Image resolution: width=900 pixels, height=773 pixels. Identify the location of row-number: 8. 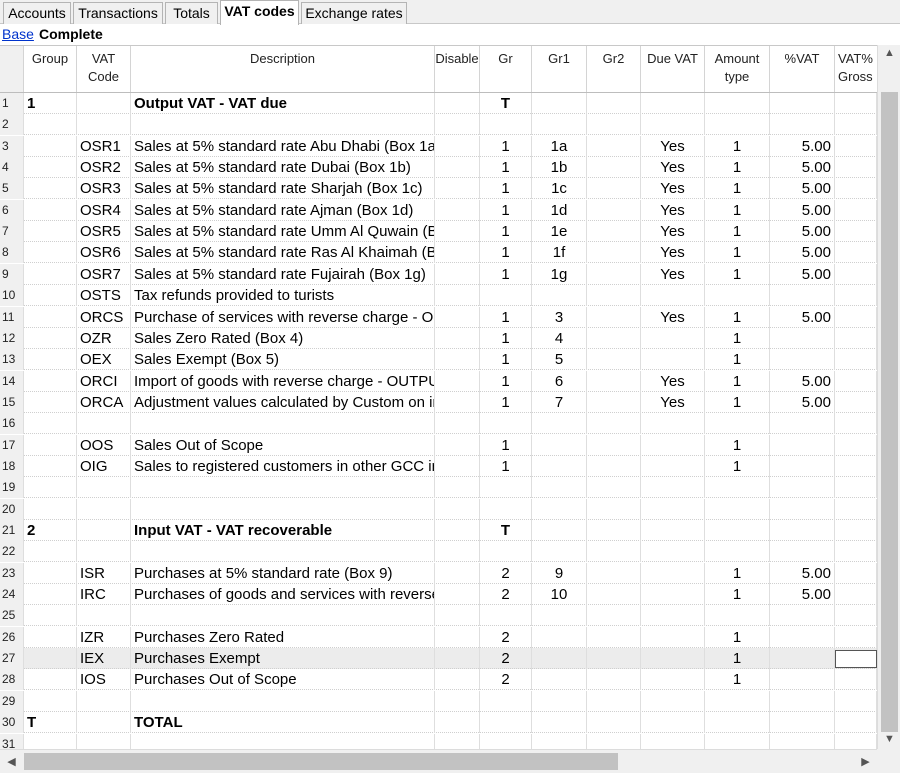
(12, 253).